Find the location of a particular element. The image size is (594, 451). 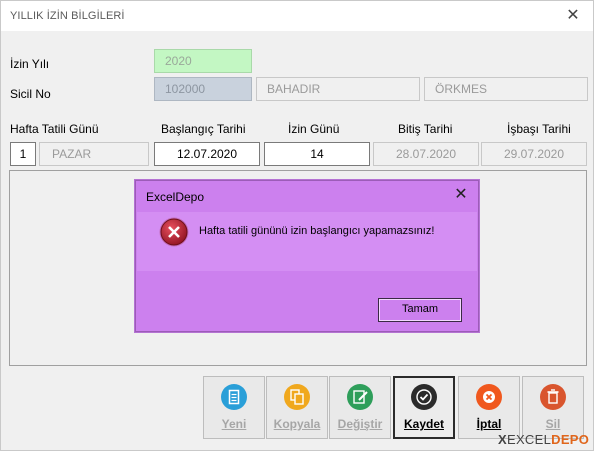

baslangic-field: 12.07.2020 is located at coordinates (207, 154).